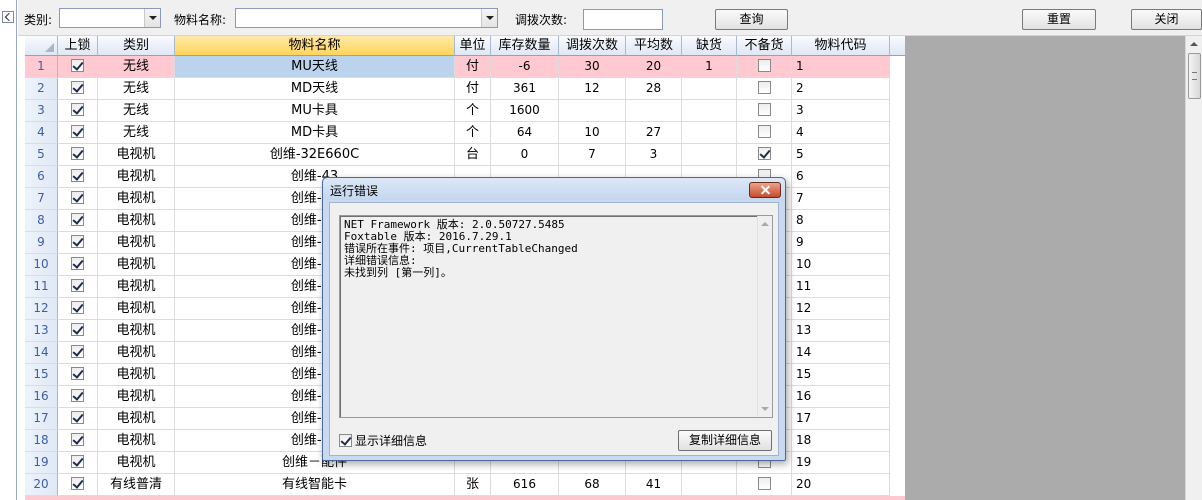 This screenshot has width=1202, height=500. I want to click on material-code-cell: 6, so click(841, 177).